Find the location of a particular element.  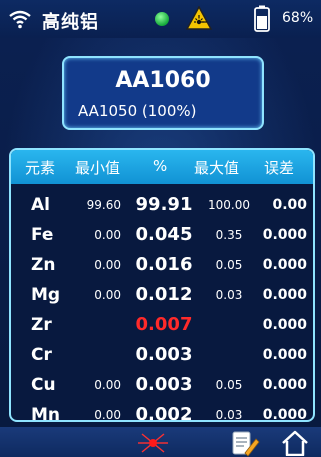

percent-cell: 0.016 is located at coordinates (164, 264).